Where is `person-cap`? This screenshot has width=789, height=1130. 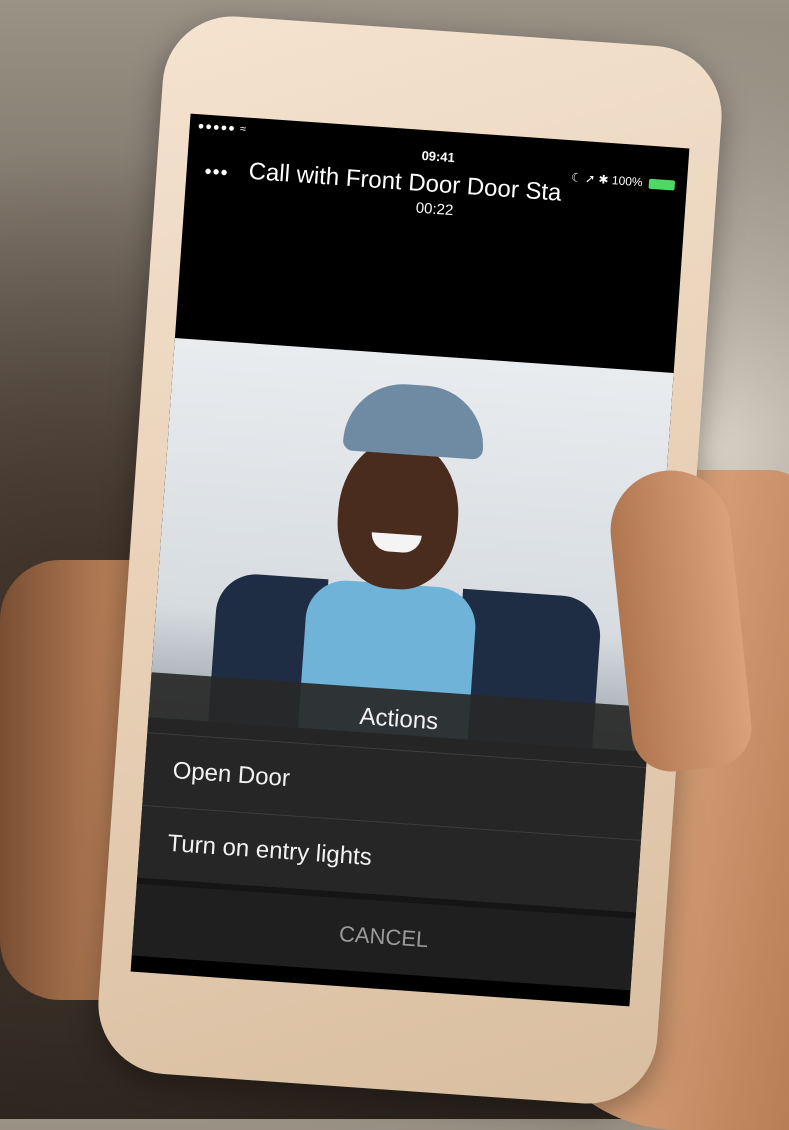 person-cap is located at coordinates (415, 420).